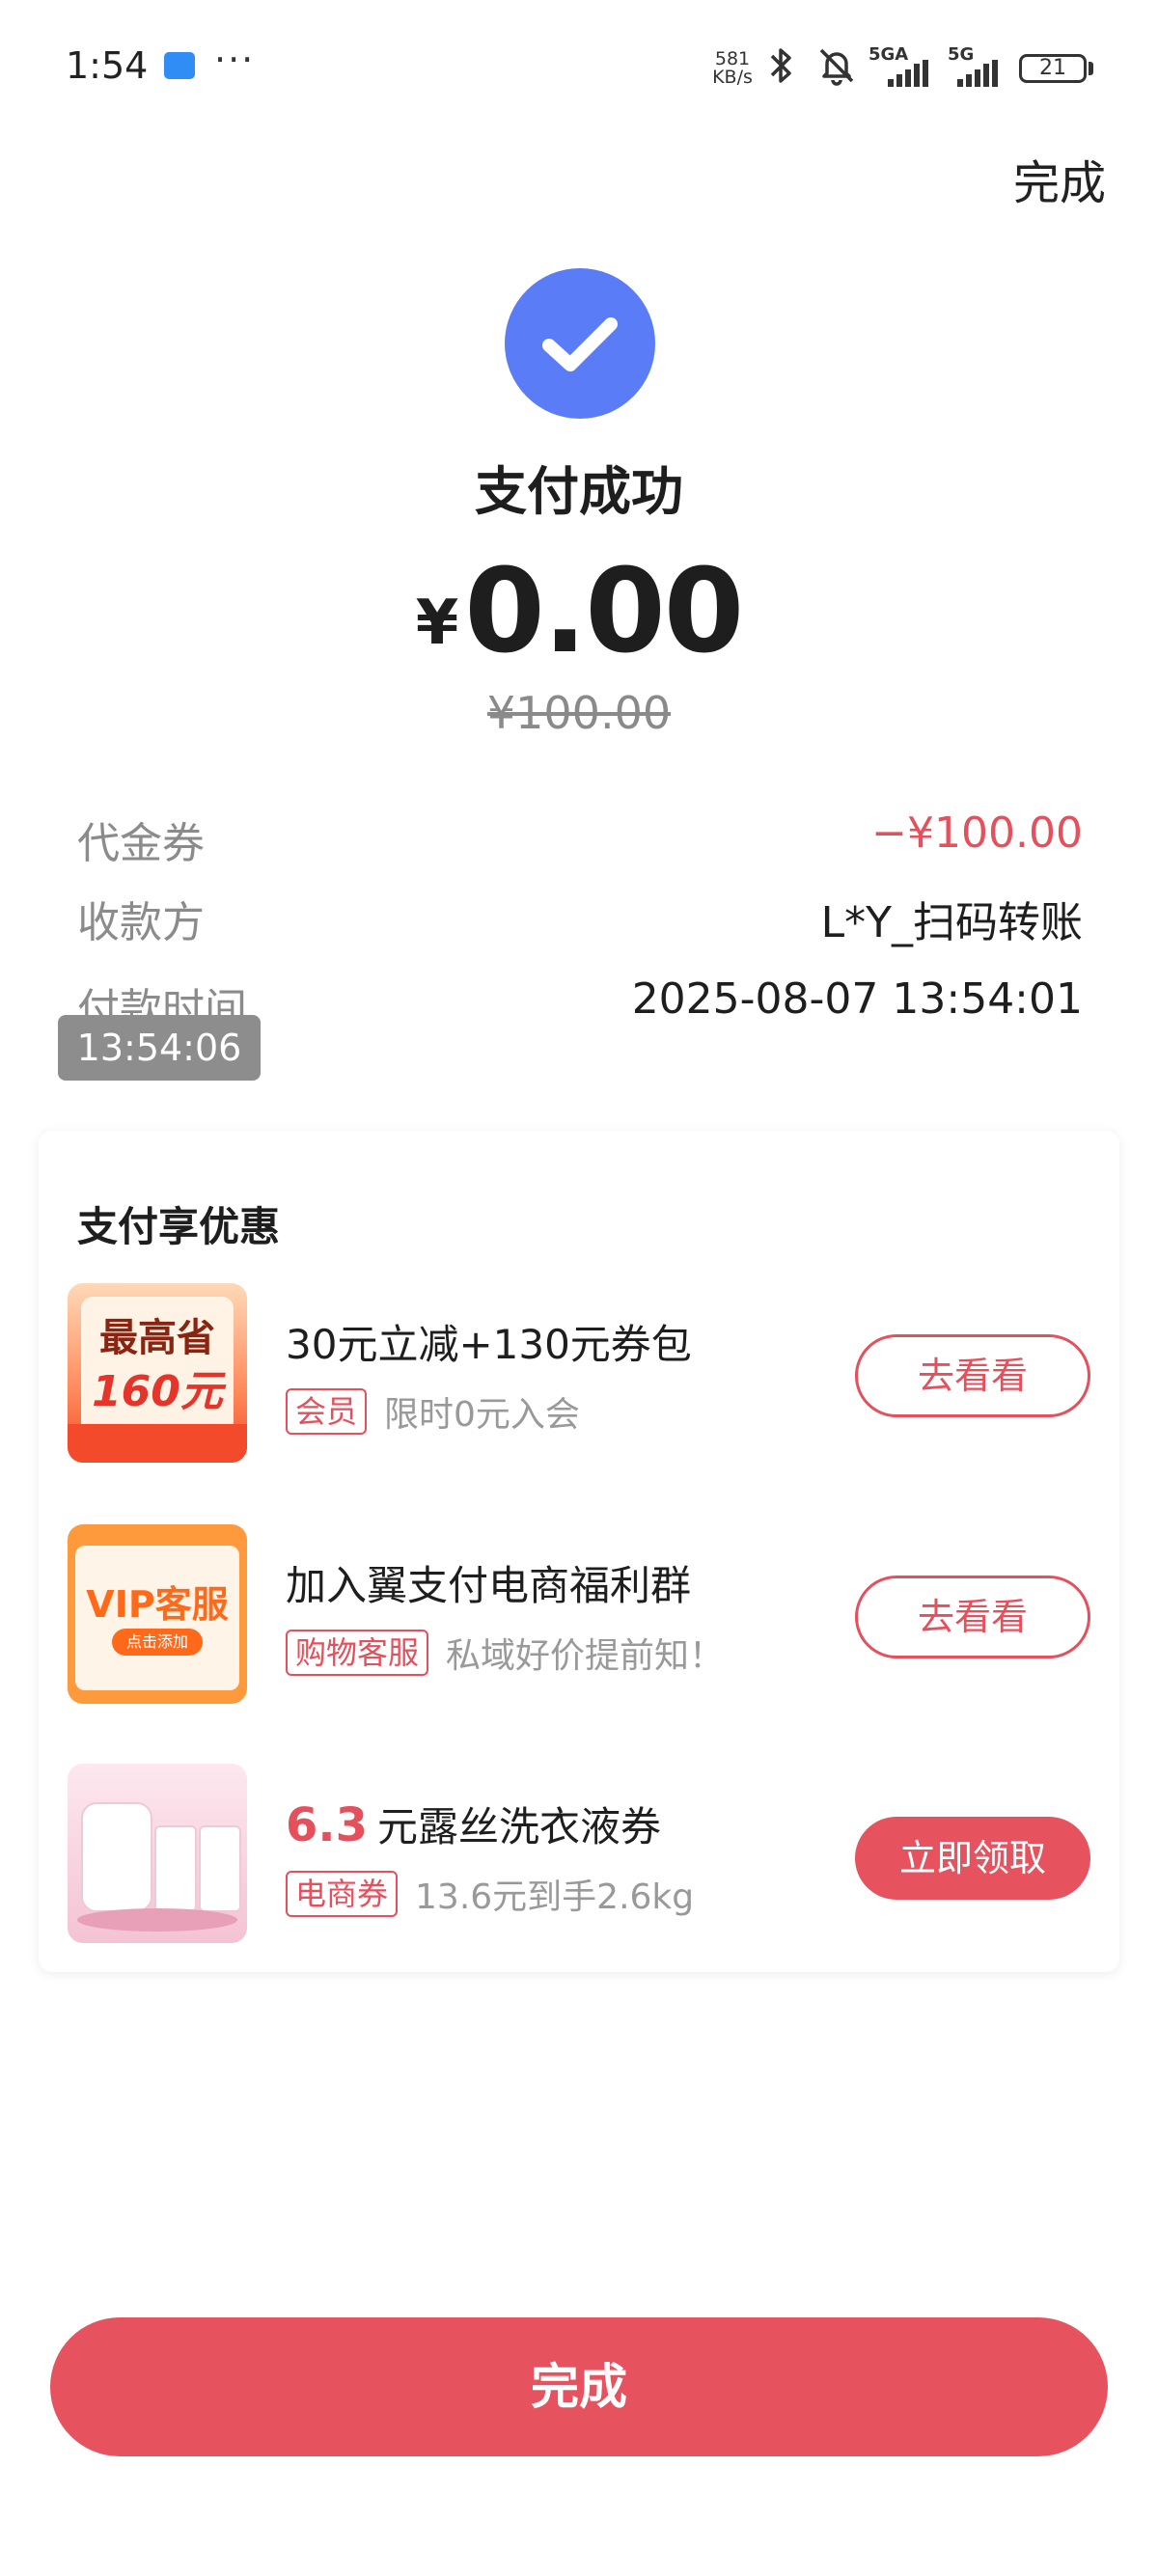  Describe the element at coordinates (579, 67) in the screenshot. I see `status-bar: 1:54 ··· 581 KB/s 5GA 5G 21` at that location.